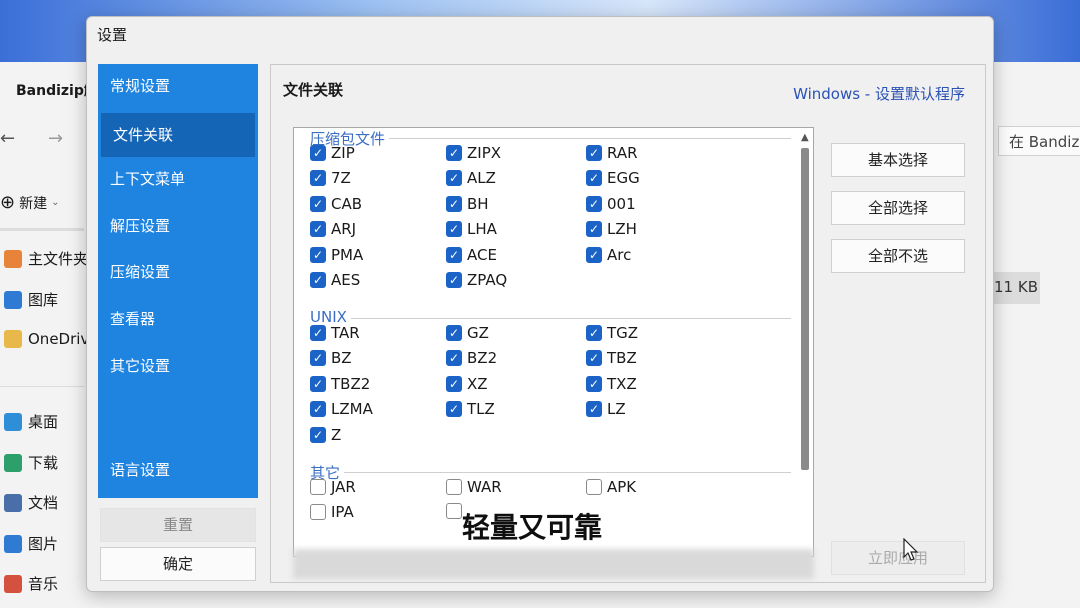 This screenshot has height=608, width=1080. I want to click on filetype-checkbox-item: ✓ LZMA, so click(341, 409).